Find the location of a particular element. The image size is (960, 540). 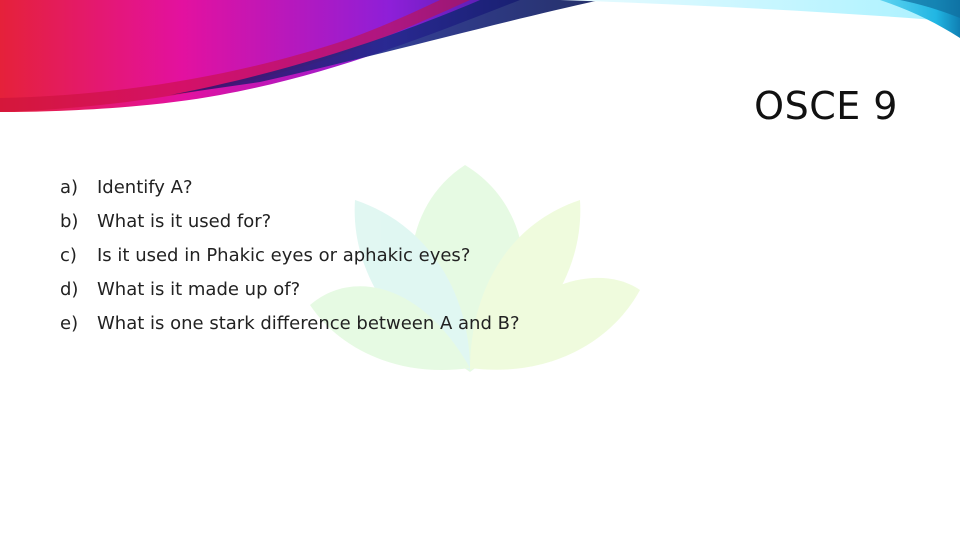

question-marker: c) is located at coordinates (68, 255).